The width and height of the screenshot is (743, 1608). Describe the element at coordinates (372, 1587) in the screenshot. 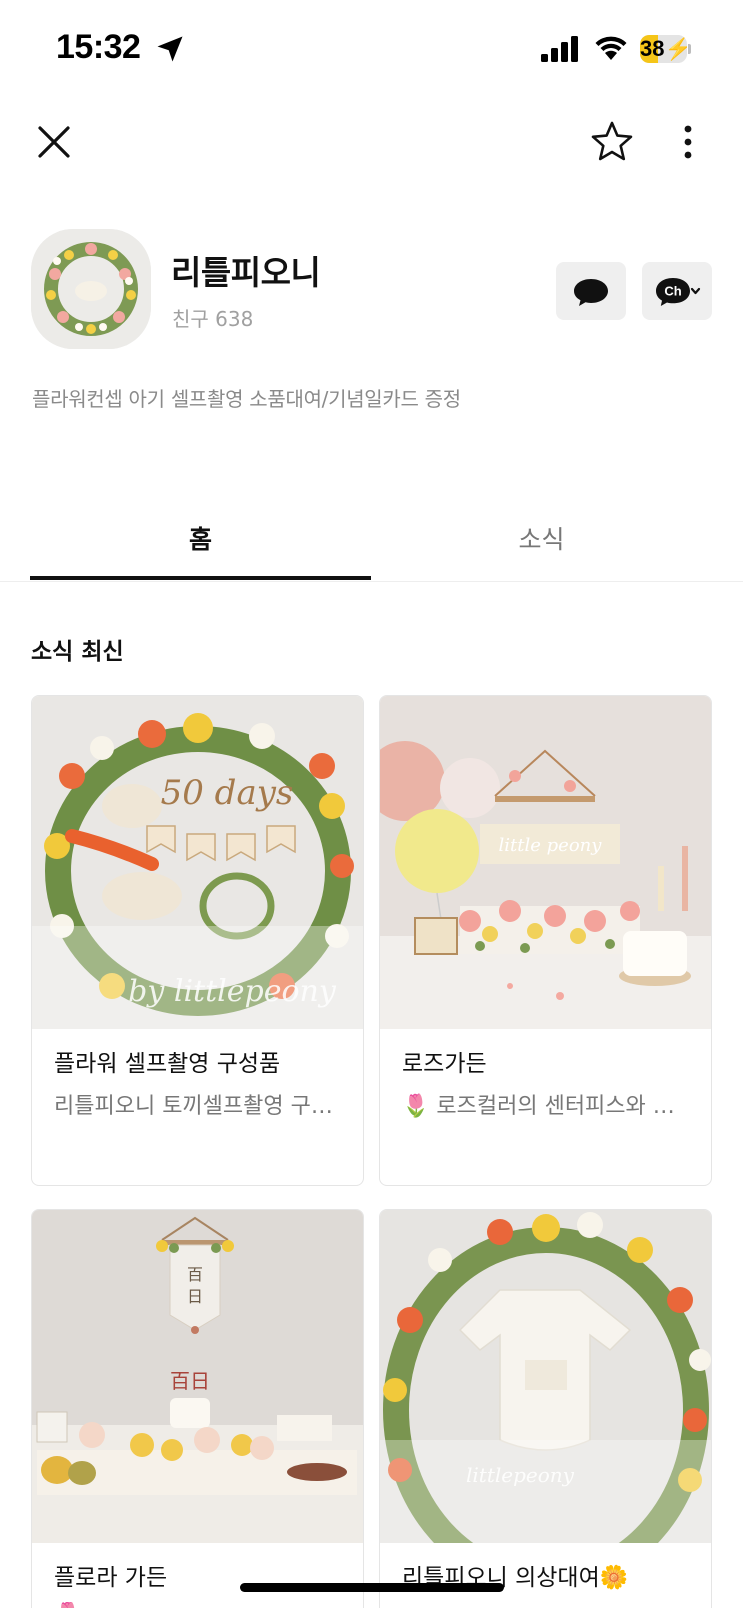

I see `home-indicator` at that location.